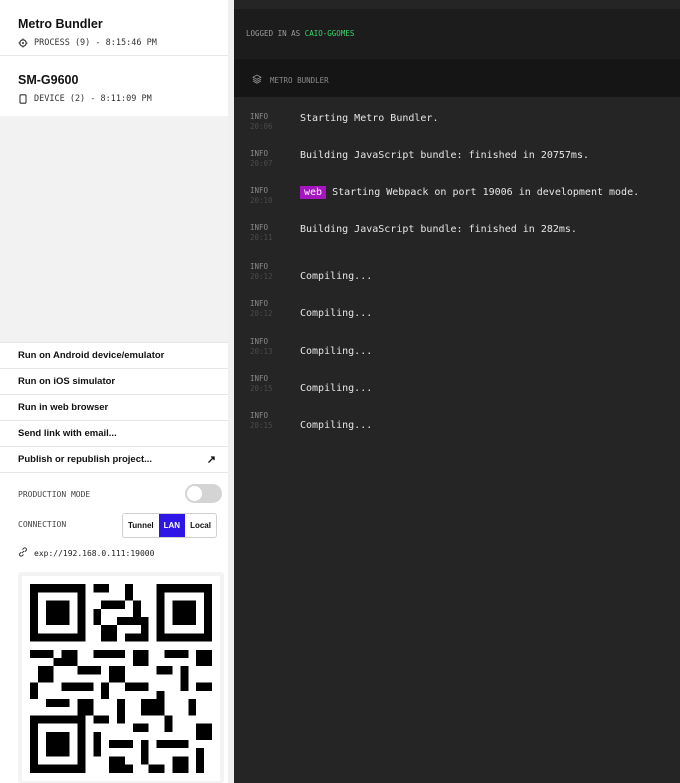 The image size is (680, 783). I want to click on process-subtitle: PROCESS (9) - 8:15:46 PM, so click(87, 43).